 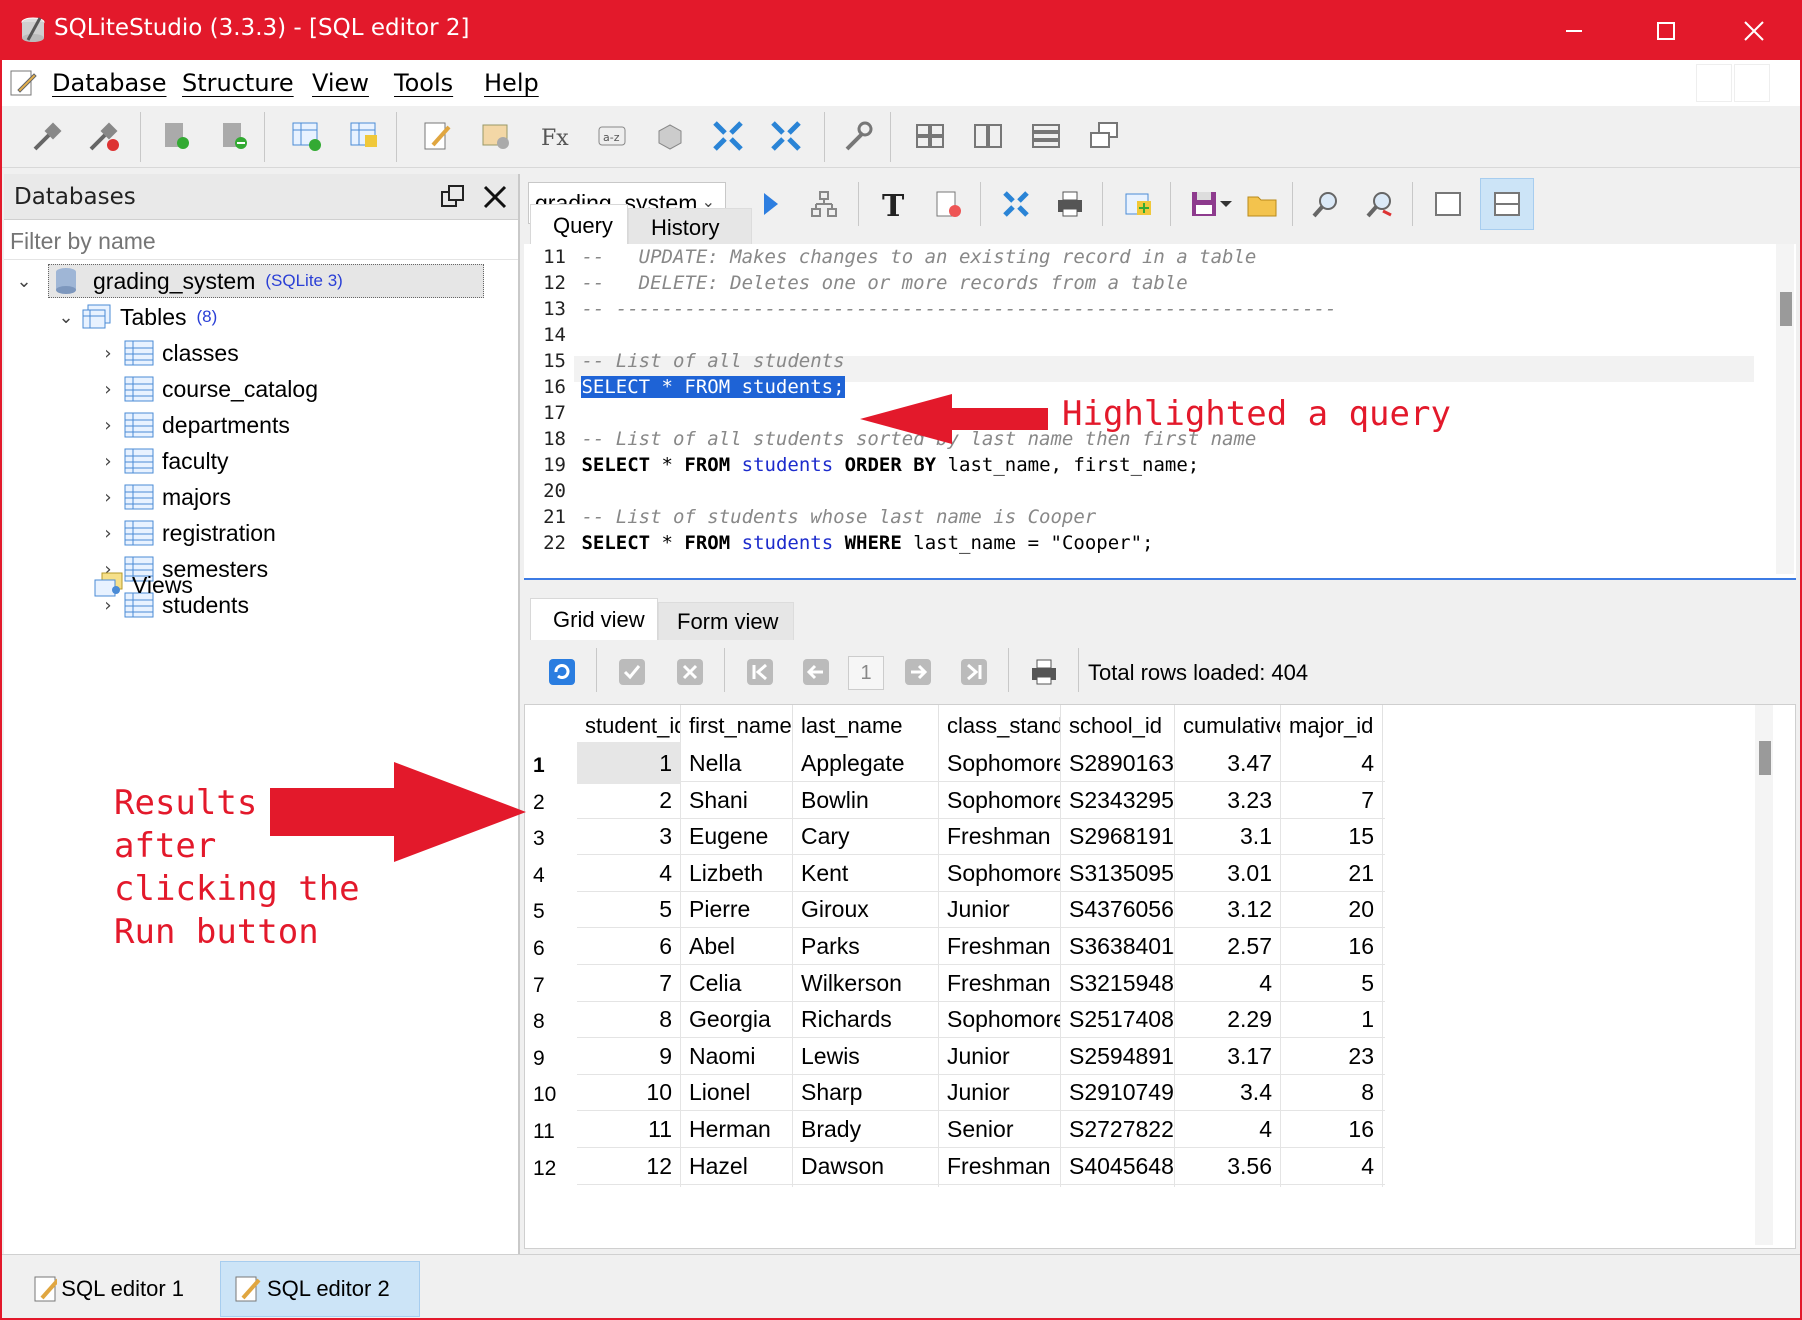 I want to click on grid-cell: 4, so click(x=1332, y=1165).